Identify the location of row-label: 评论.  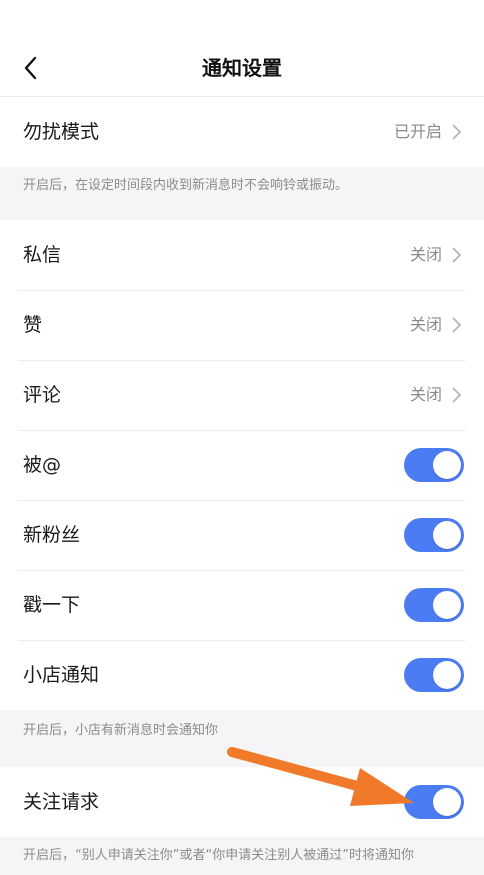
(42, 395).